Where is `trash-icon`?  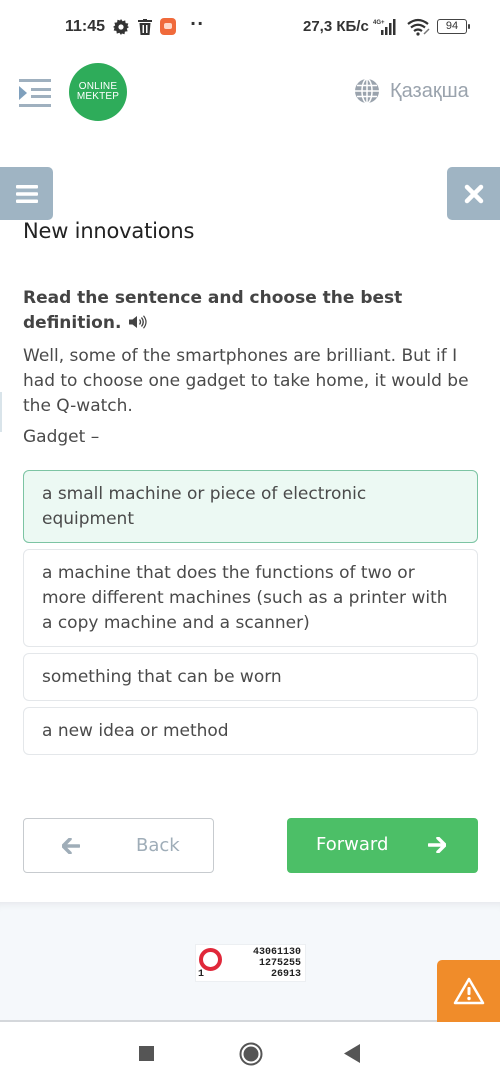 trash-icon is located at coordinates (145, 27).